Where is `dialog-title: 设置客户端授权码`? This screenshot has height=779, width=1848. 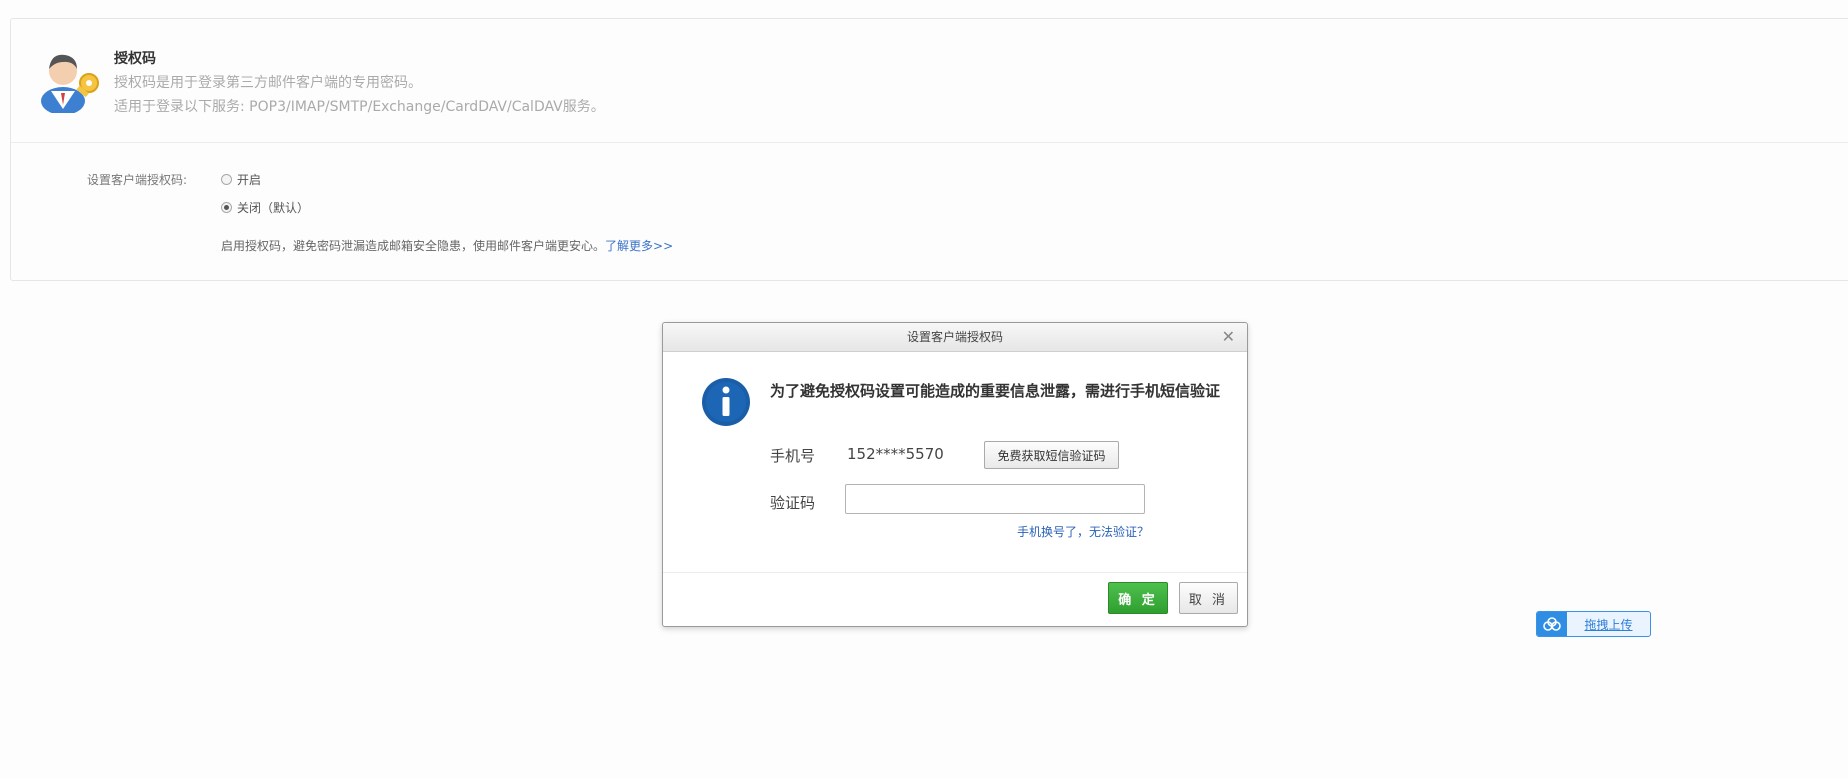
dialog-title: 设置客户端授权码 is located at coordinates (954, 337).